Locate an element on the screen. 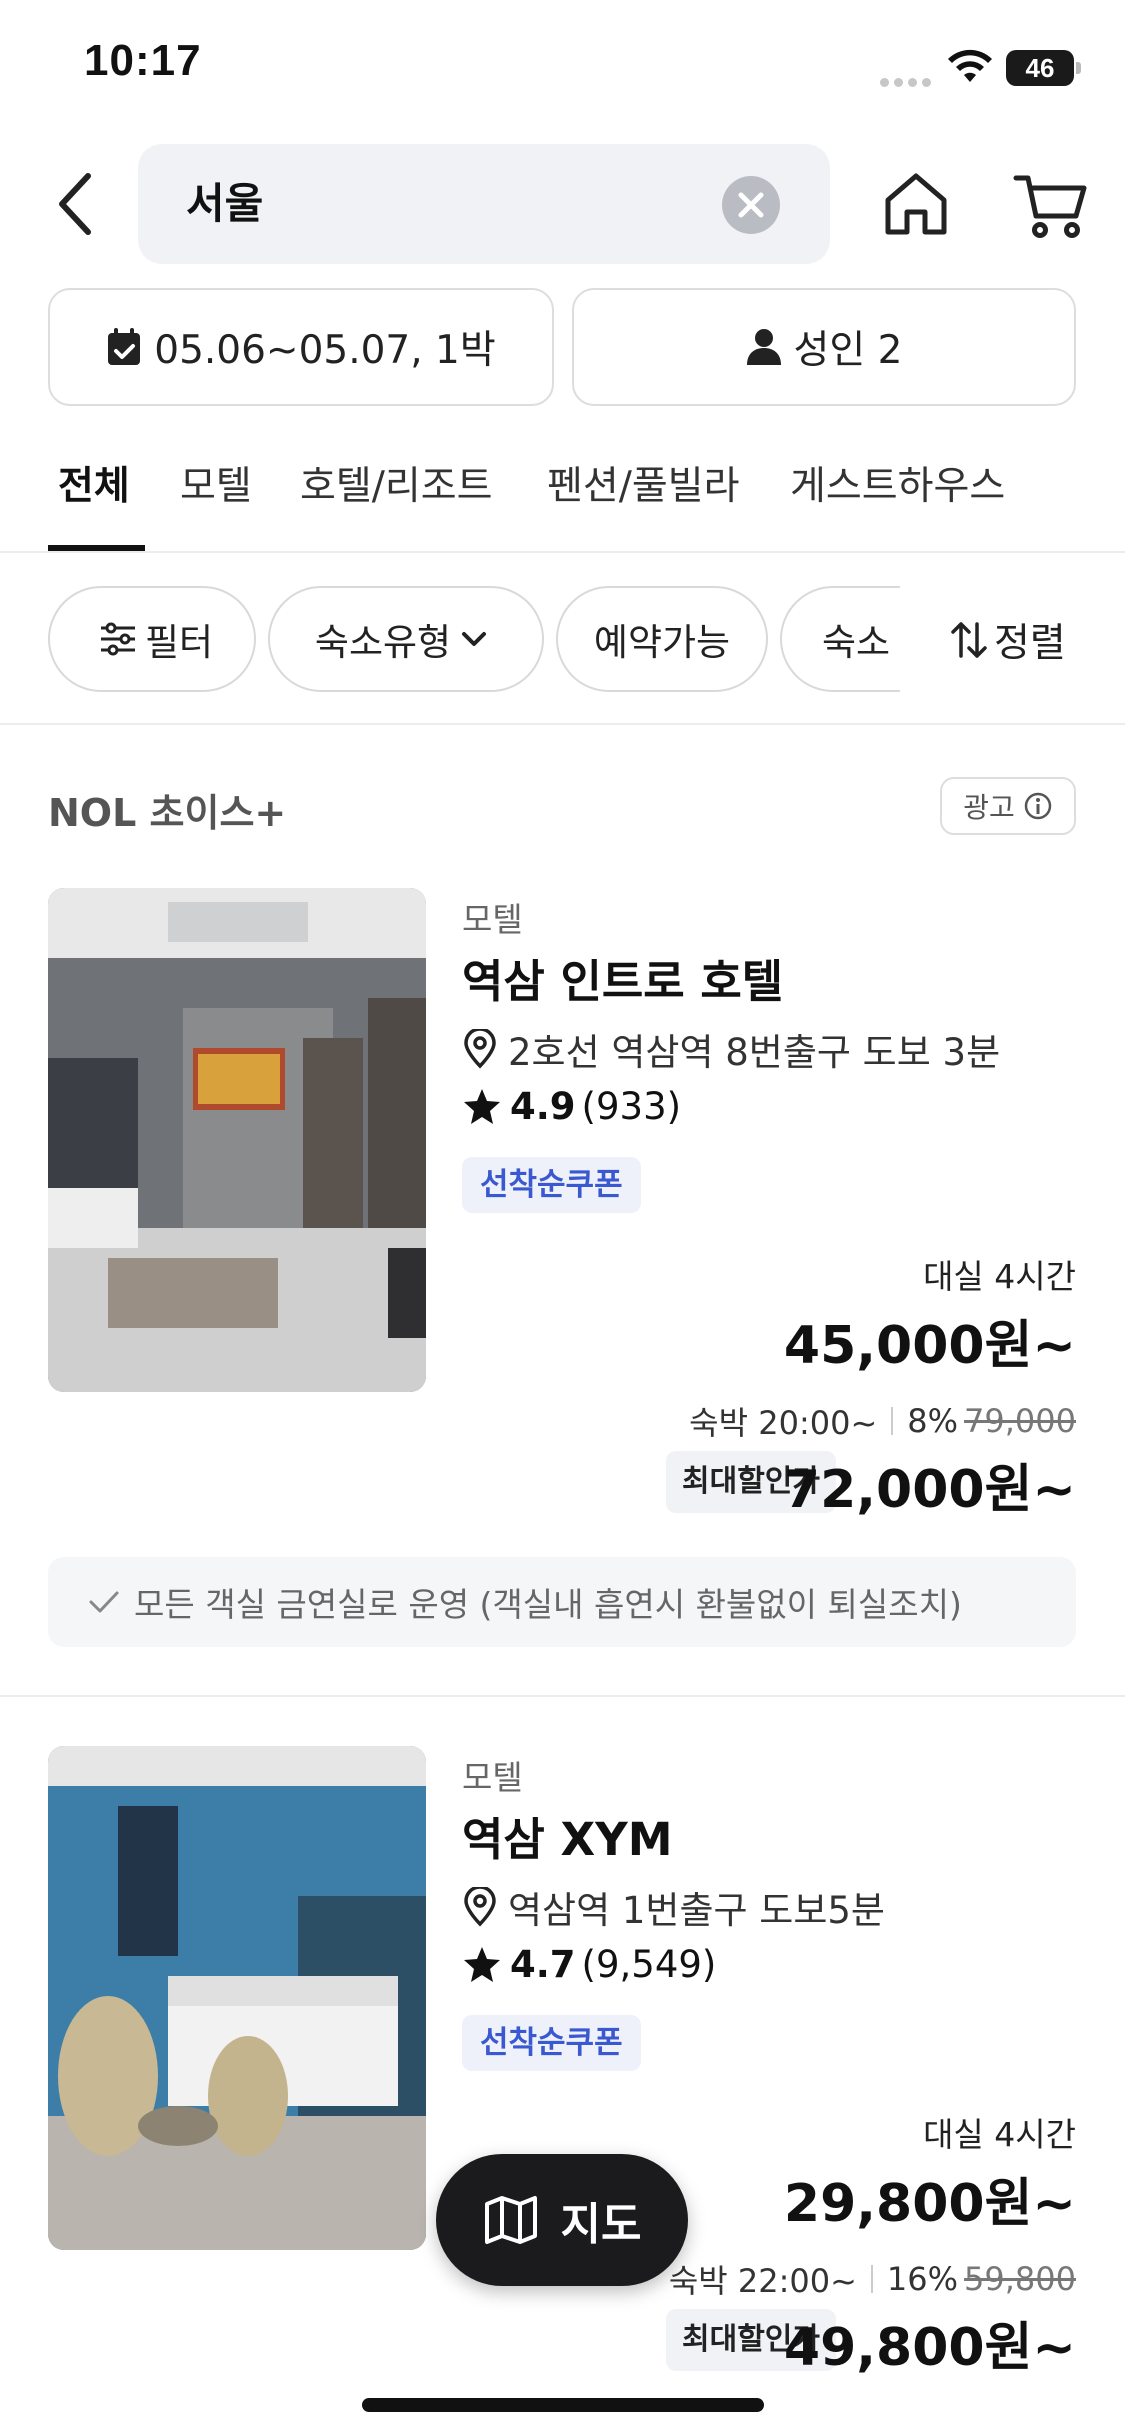  rent-price: 29,800원~ is located at coordinates (929, 2204).